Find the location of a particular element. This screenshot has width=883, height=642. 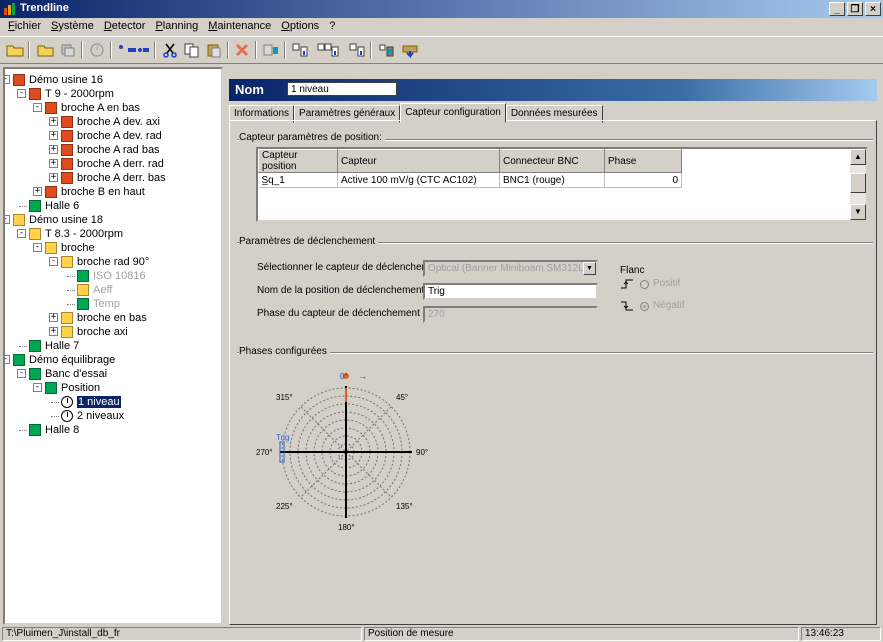

menu-item: Planning is located at coordinates (177, 26).